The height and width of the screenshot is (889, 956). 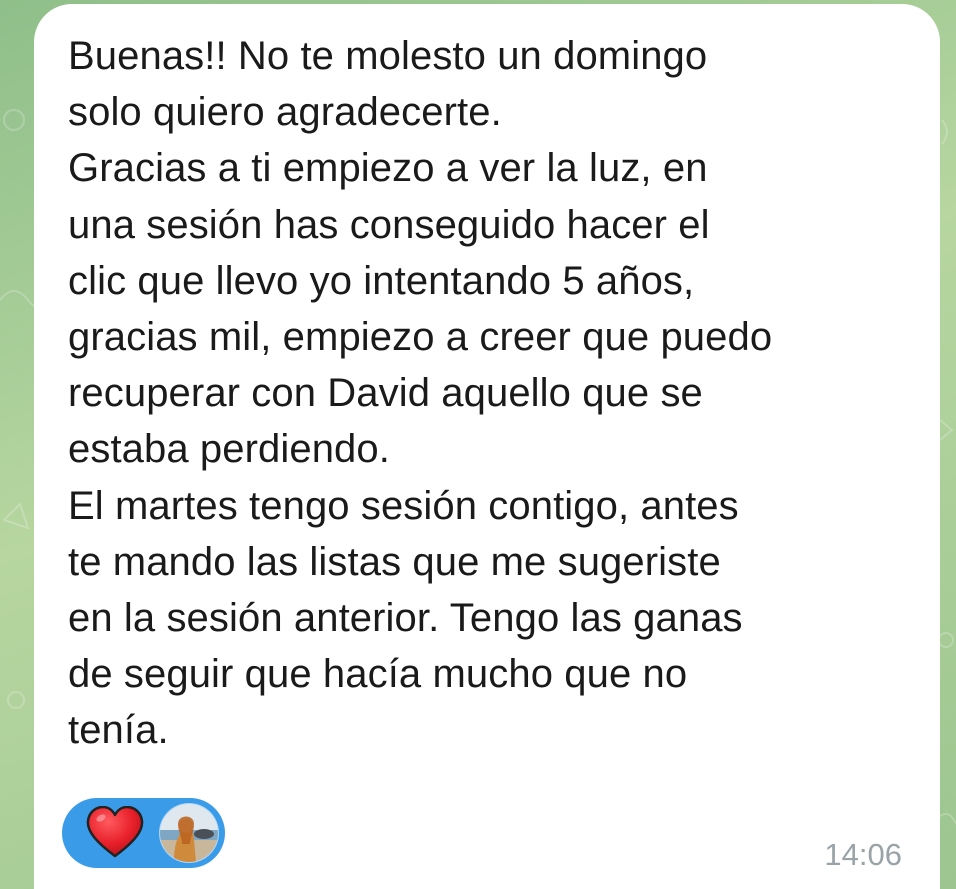 I want to click on message-timestamp: 14:06, so click(x=863, y=854).